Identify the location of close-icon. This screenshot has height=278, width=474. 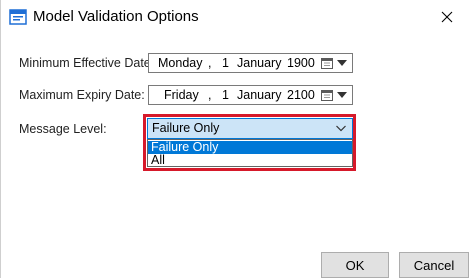
(447, 17).